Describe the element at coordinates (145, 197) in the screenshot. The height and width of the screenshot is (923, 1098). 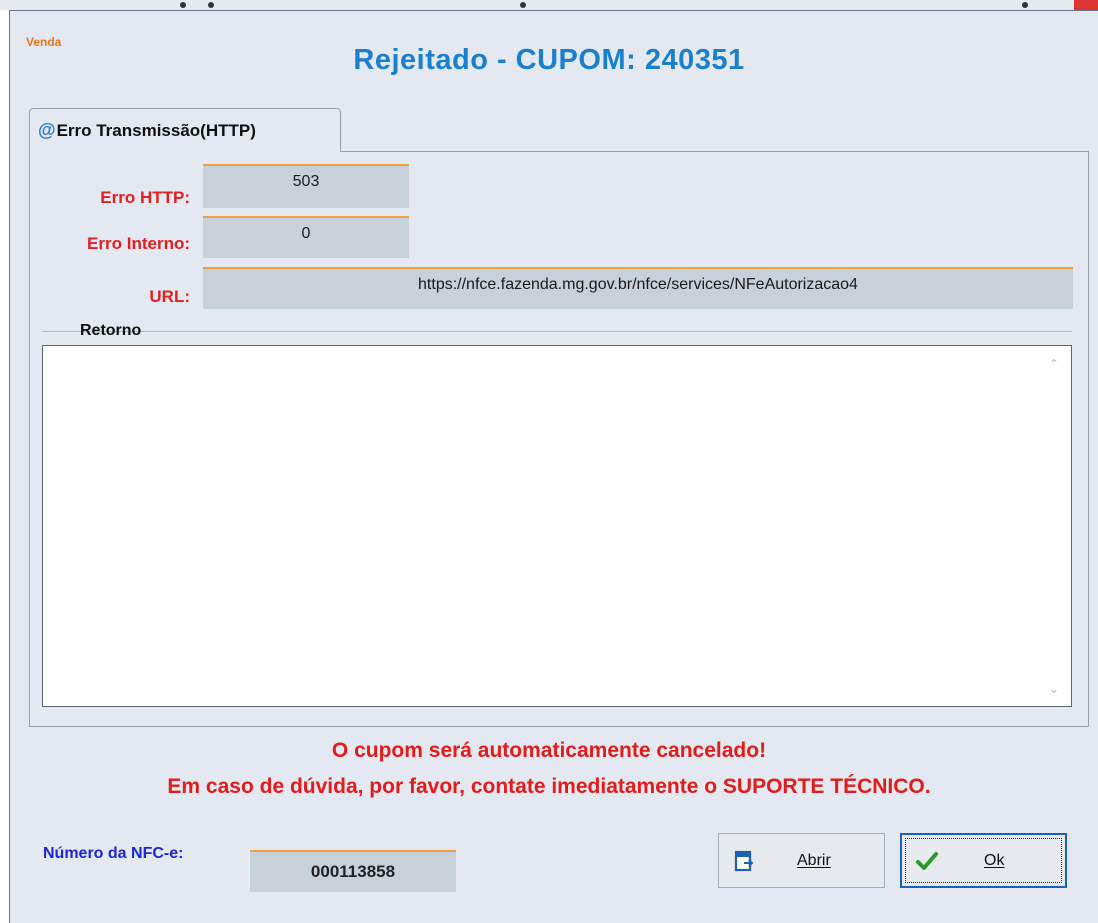
I see `erro-http-label: Erro HTTP:` at that location.